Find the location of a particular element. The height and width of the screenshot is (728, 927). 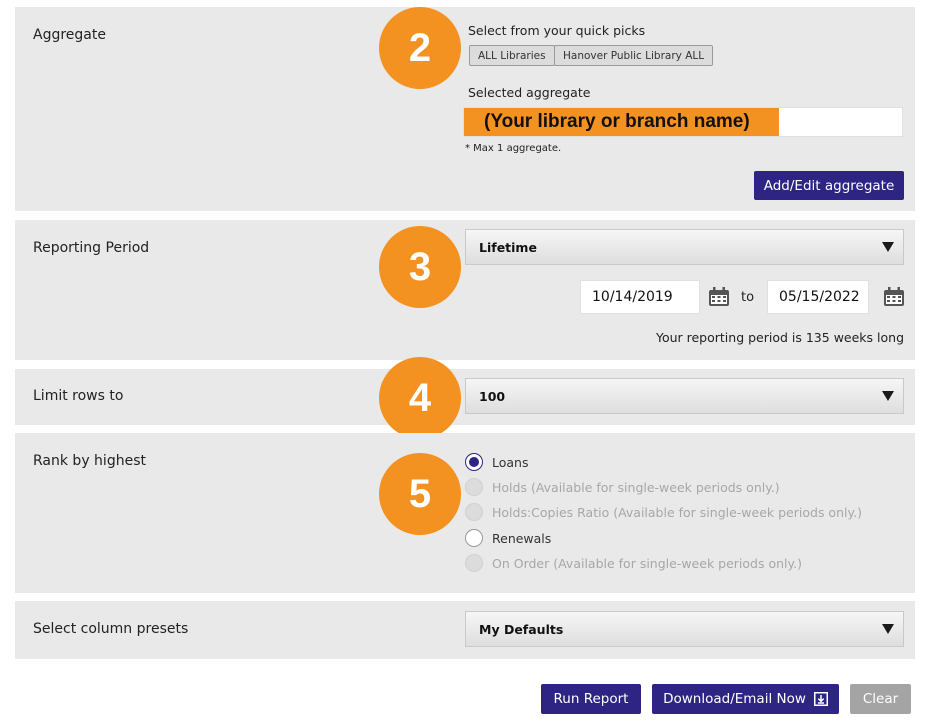

from-date-input: 10/14/2019 is located at coordinates (640, 297).